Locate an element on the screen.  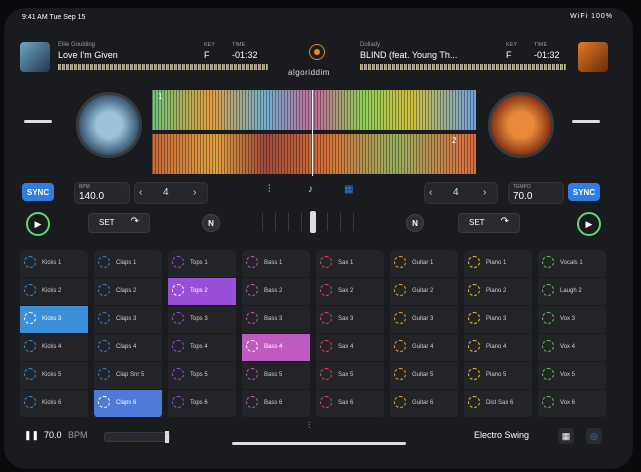
sample-pad: Kicks 2 is located at coordinates (54, 292).